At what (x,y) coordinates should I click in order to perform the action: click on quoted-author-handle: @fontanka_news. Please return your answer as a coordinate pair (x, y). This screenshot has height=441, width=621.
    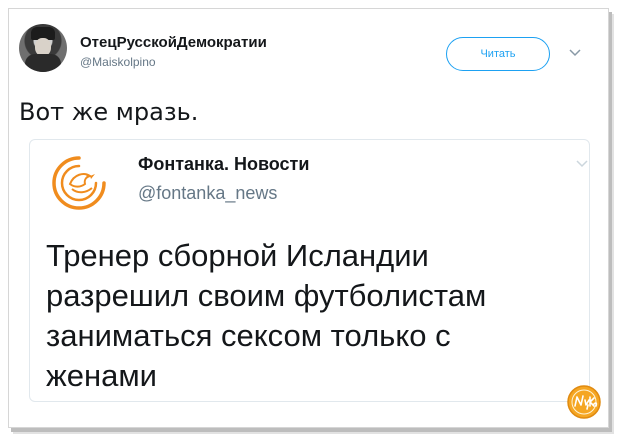
    Looking at the image, I should click on (207, 193).